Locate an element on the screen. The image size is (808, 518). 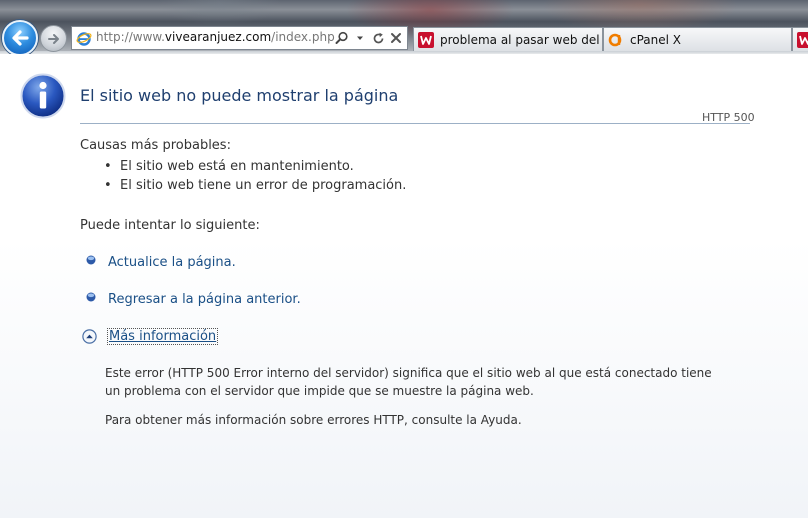
refresh-page-action: Actualice la página. is located at coordinates (161, 262).